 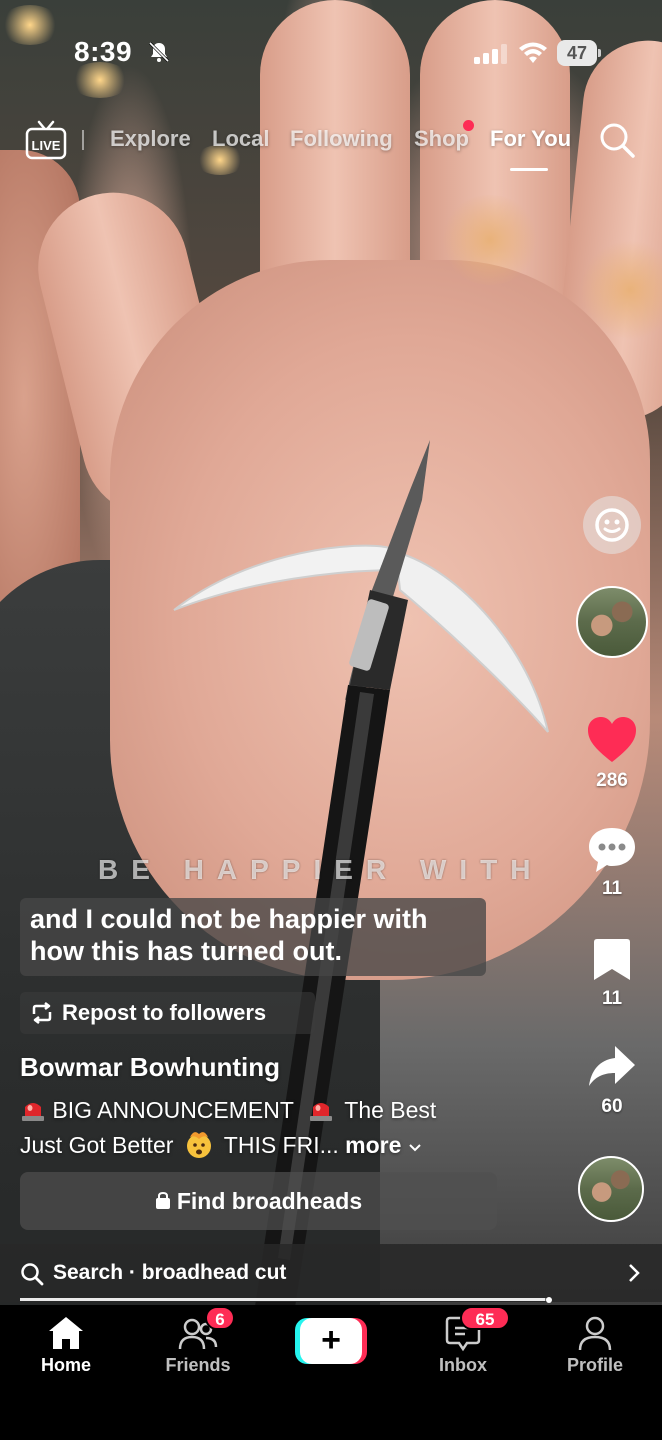 What do you see at coordinates (612, 739) in the screenshot?
I see `heart-icon` at bounding box center [612, 739].